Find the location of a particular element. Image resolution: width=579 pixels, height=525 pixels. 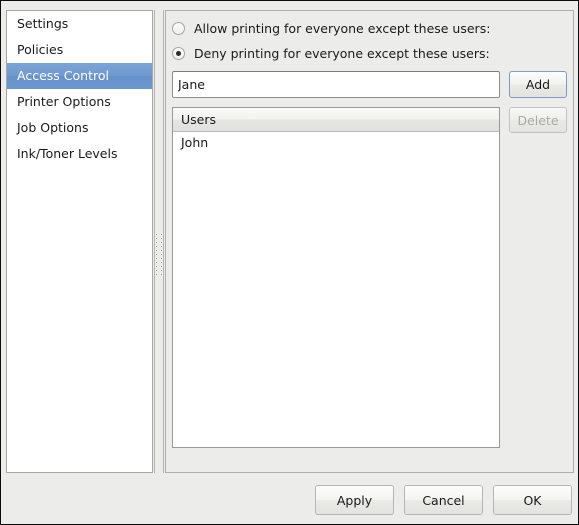

radio-allow-icon is located at coordinates (178, 28).